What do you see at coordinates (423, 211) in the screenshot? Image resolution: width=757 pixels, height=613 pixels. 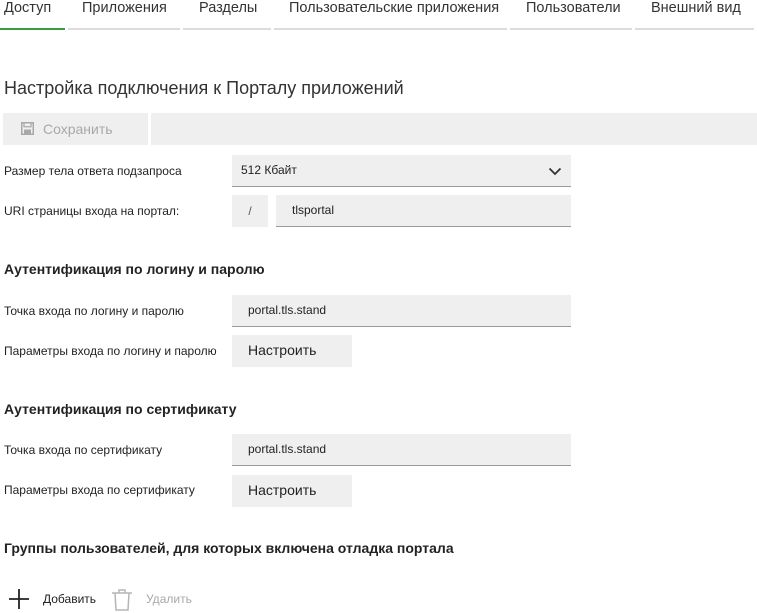 I see `portal-uri-input: tlsportal` at bounding box center [423, 211].